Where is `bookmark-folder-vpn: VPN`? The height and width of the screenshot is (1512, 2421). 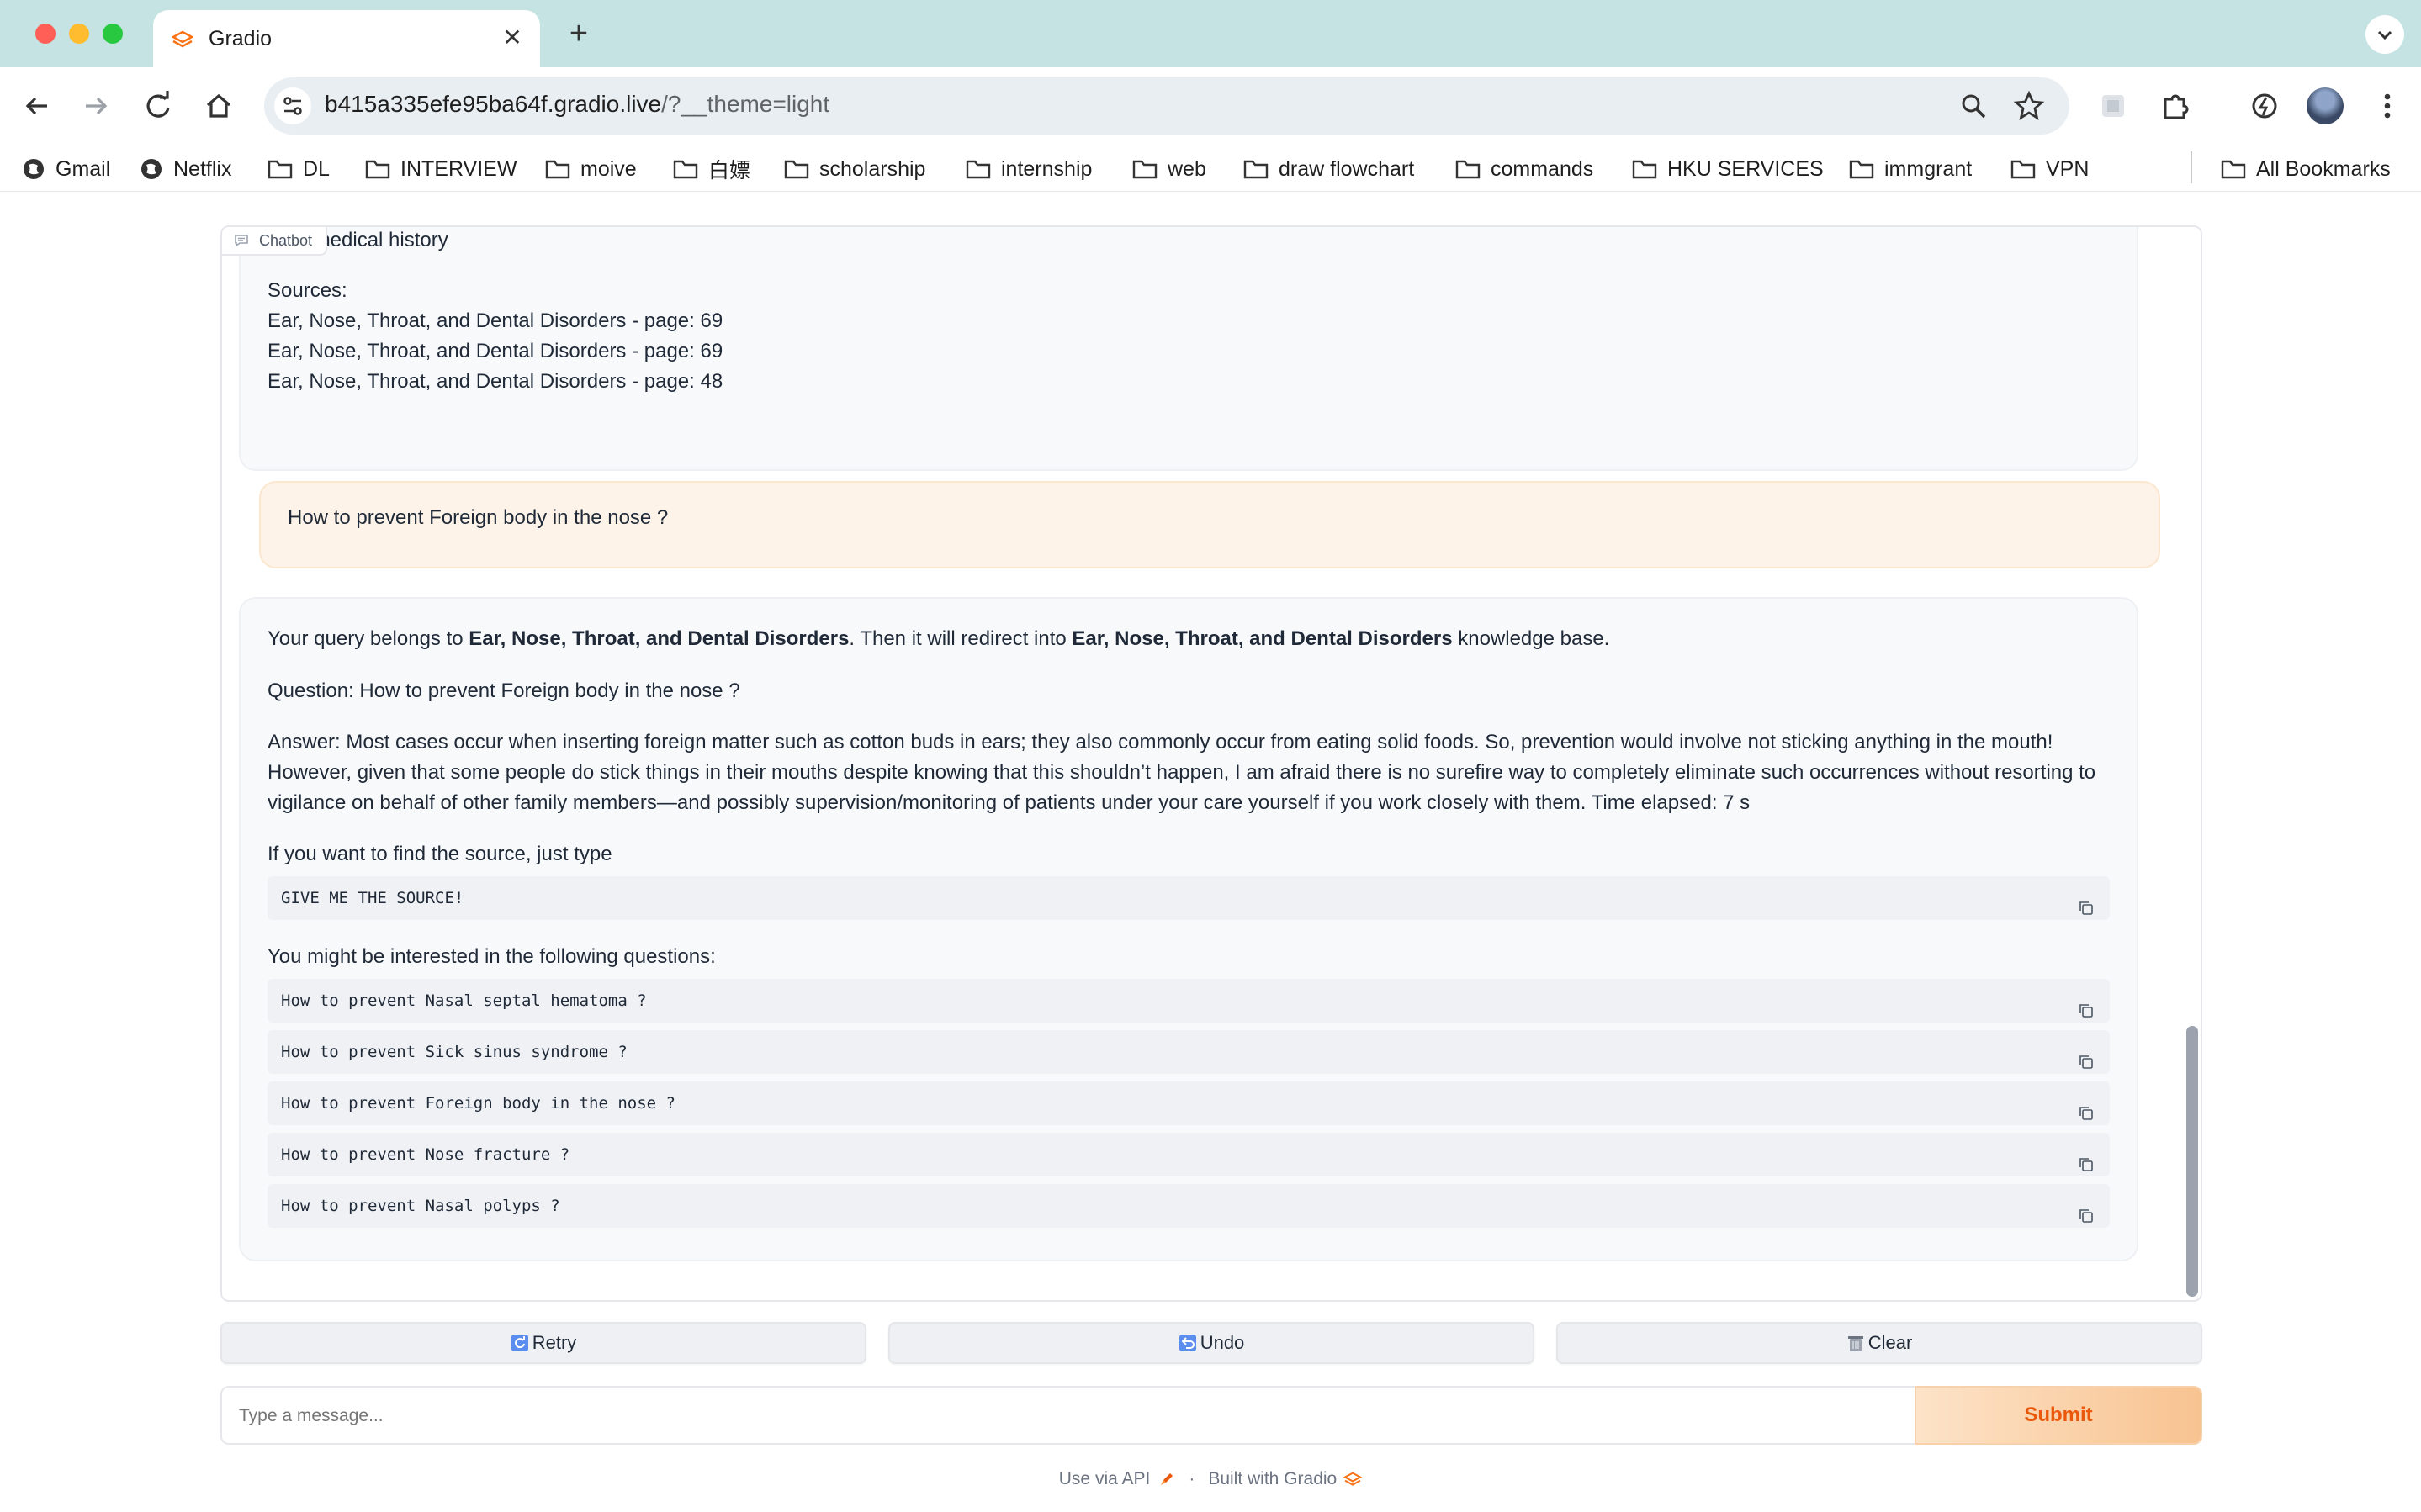
bookmark-folder-vpn: VPN is located at coordinates (2050, 169).